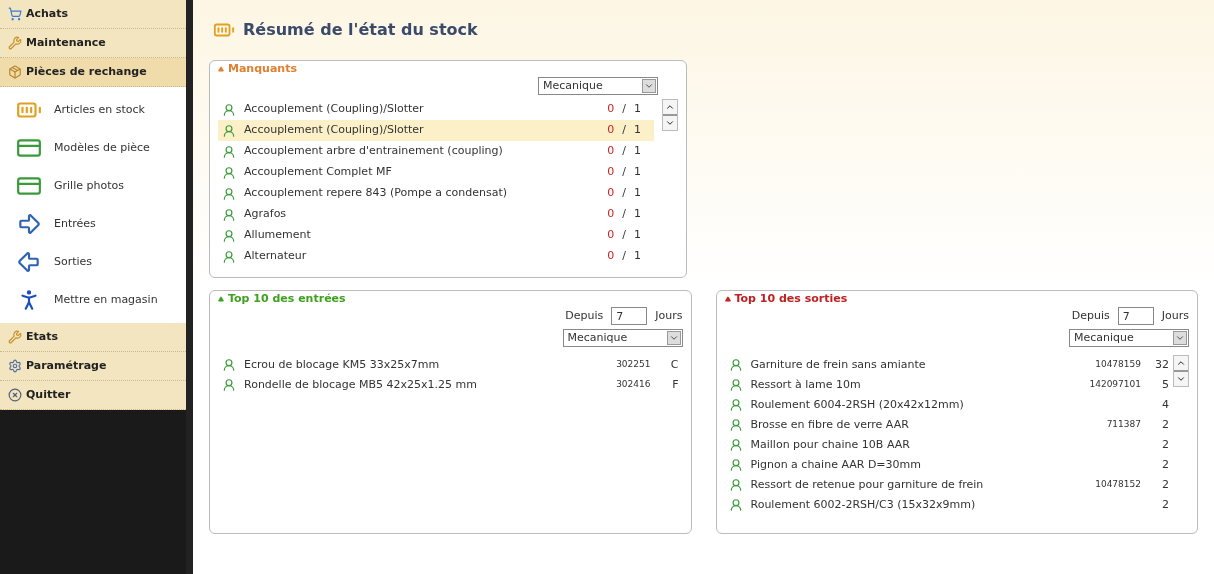 This screenshot has height=574, width=1214. Describe the element at coordinates (436, 172) in the screenshot. I see `list-row: Accouplement Complet MF 0 / 1` at that location.